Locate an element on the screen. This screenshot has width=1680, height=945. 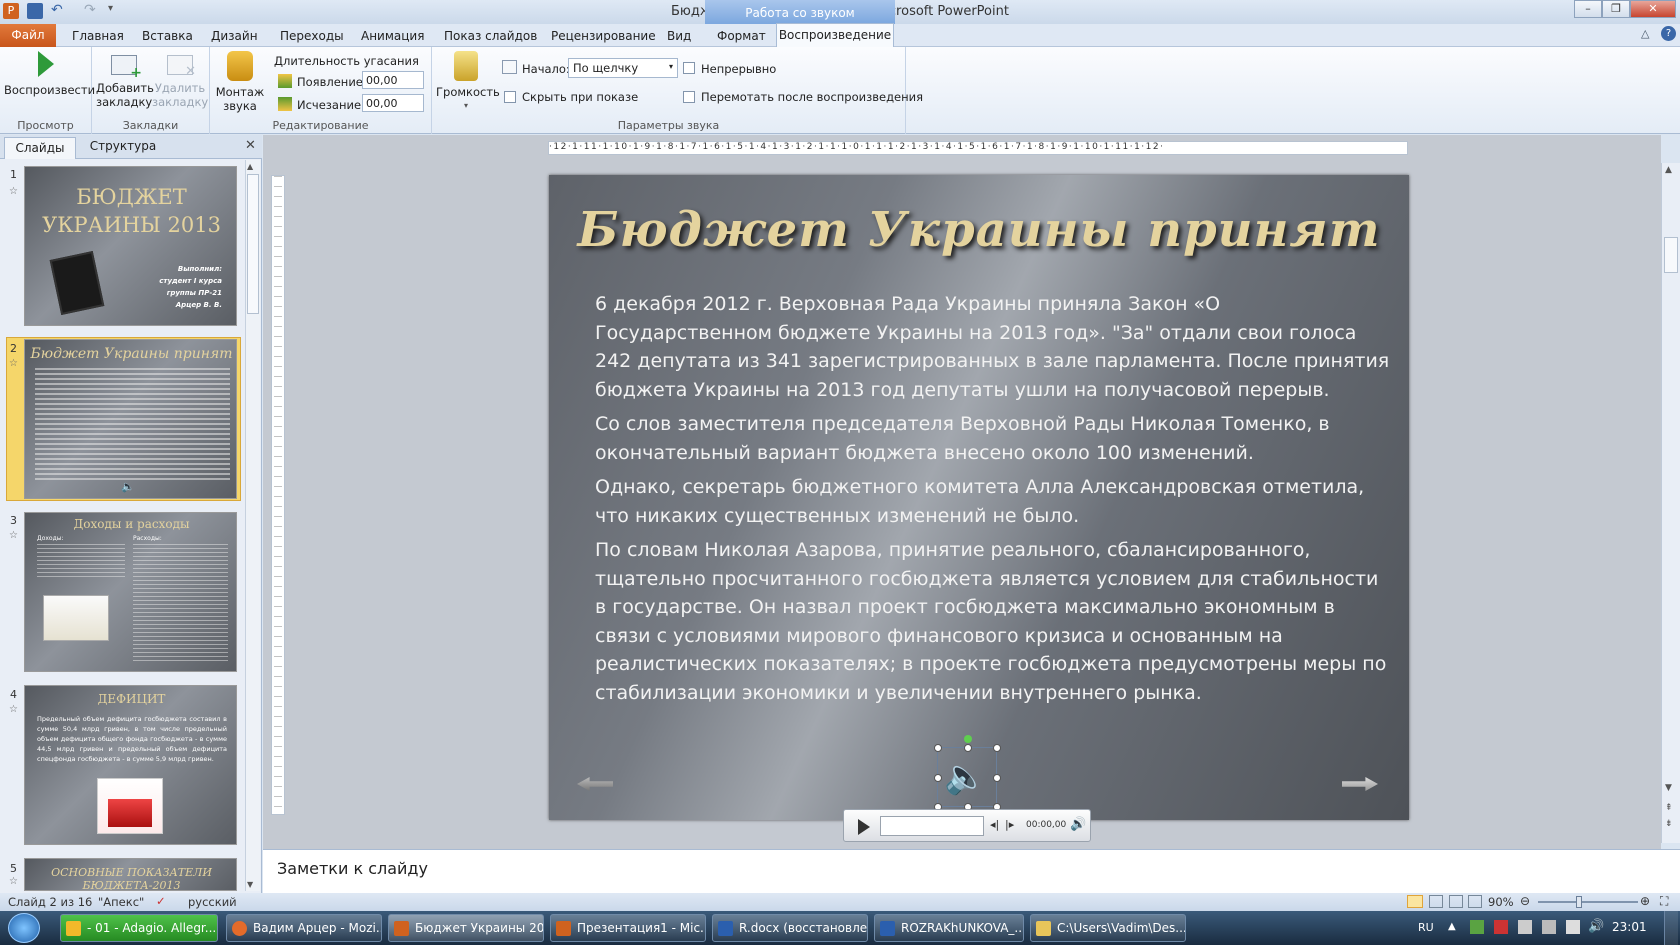
tab-view: Вид is located at coordinates (679, 37).